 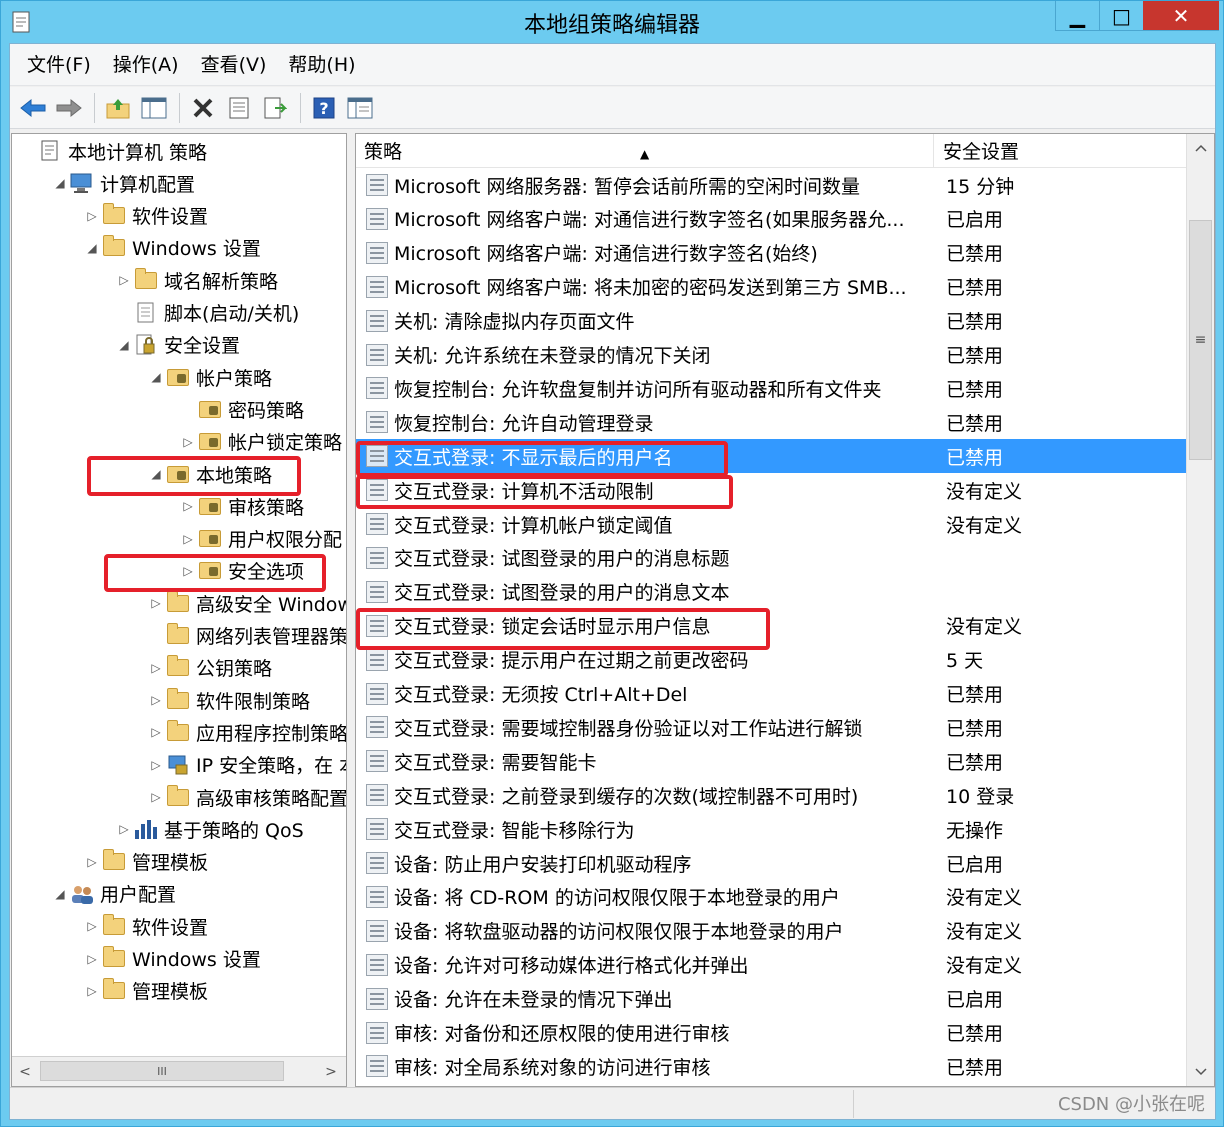 I want to click on policy-row: 关机: 清除虚拟内存页面文件 已禁用, so click(x=771, y=321).